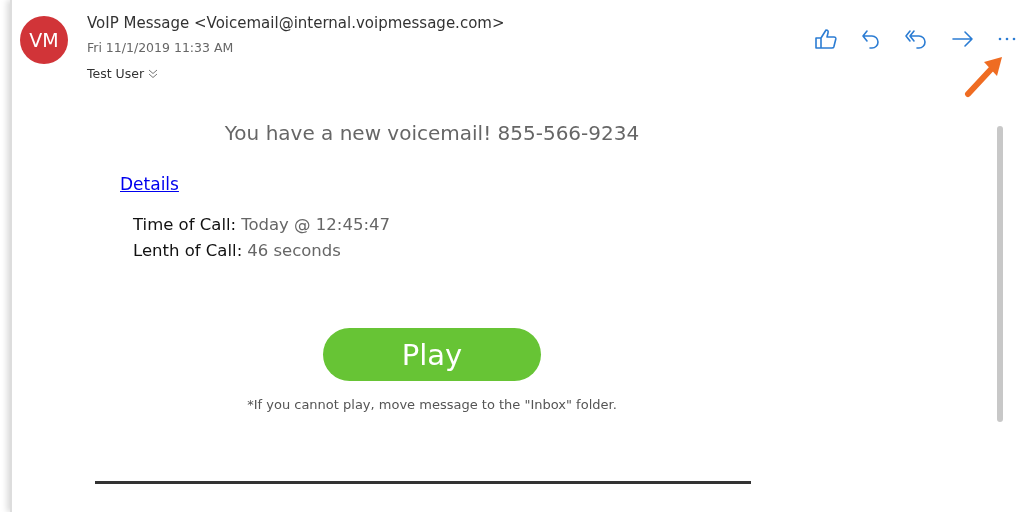 This screenshot has height=512, width=1020. Describe the element at coordinates (188, 251) in the screenshot. I see `field-label: Lenth of Call:` at that location.